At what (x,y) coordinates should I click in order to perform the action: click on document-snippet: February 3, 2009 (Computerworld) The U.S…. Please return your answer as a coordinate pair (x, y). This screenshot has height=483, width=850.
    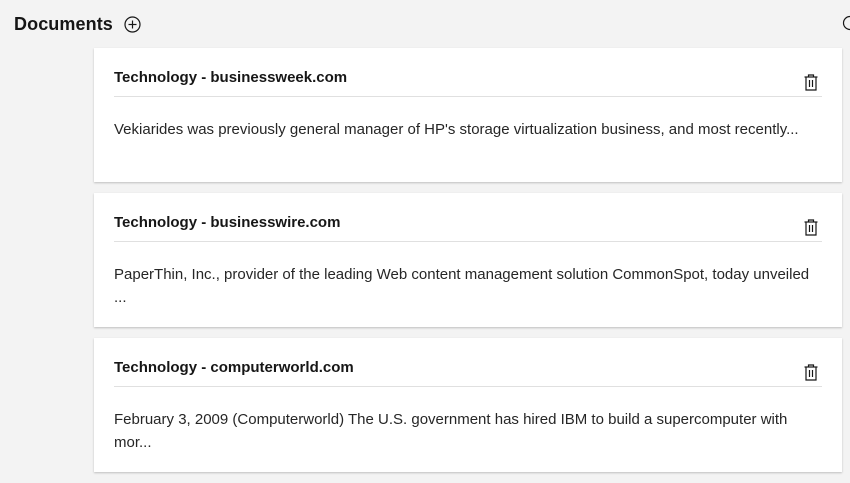
    Looking at the image, I should click on (468, 431).